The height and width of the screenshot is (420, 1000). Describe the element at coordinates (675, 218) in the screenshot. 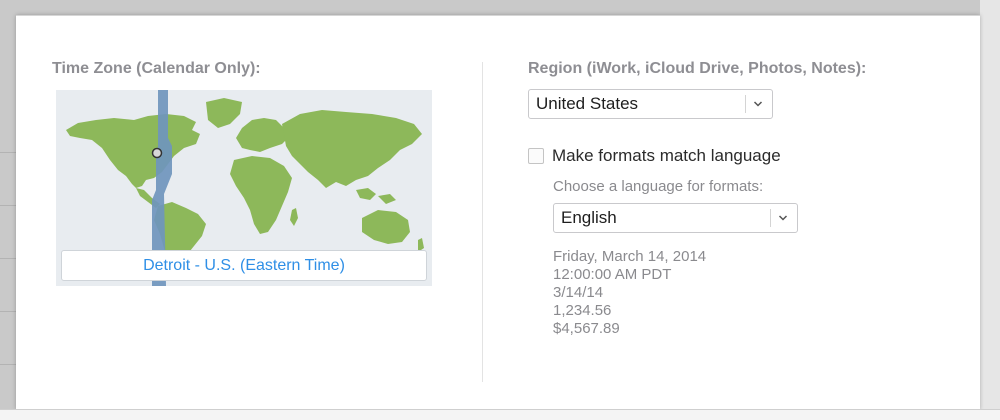

I see `format-language-select: English` at that location.